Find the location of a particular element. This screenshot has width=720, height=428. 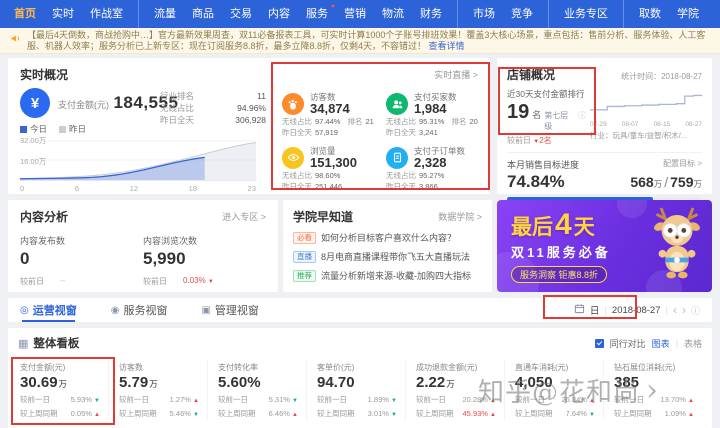

academy-item: 直播 8月电商直播课程带你飞五大直播玩法 is located at coordinates (387, 256).